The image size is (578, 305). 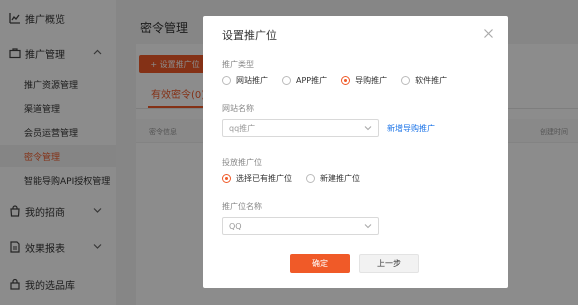 I want to click on close-icon, so click(x=488, y=33).